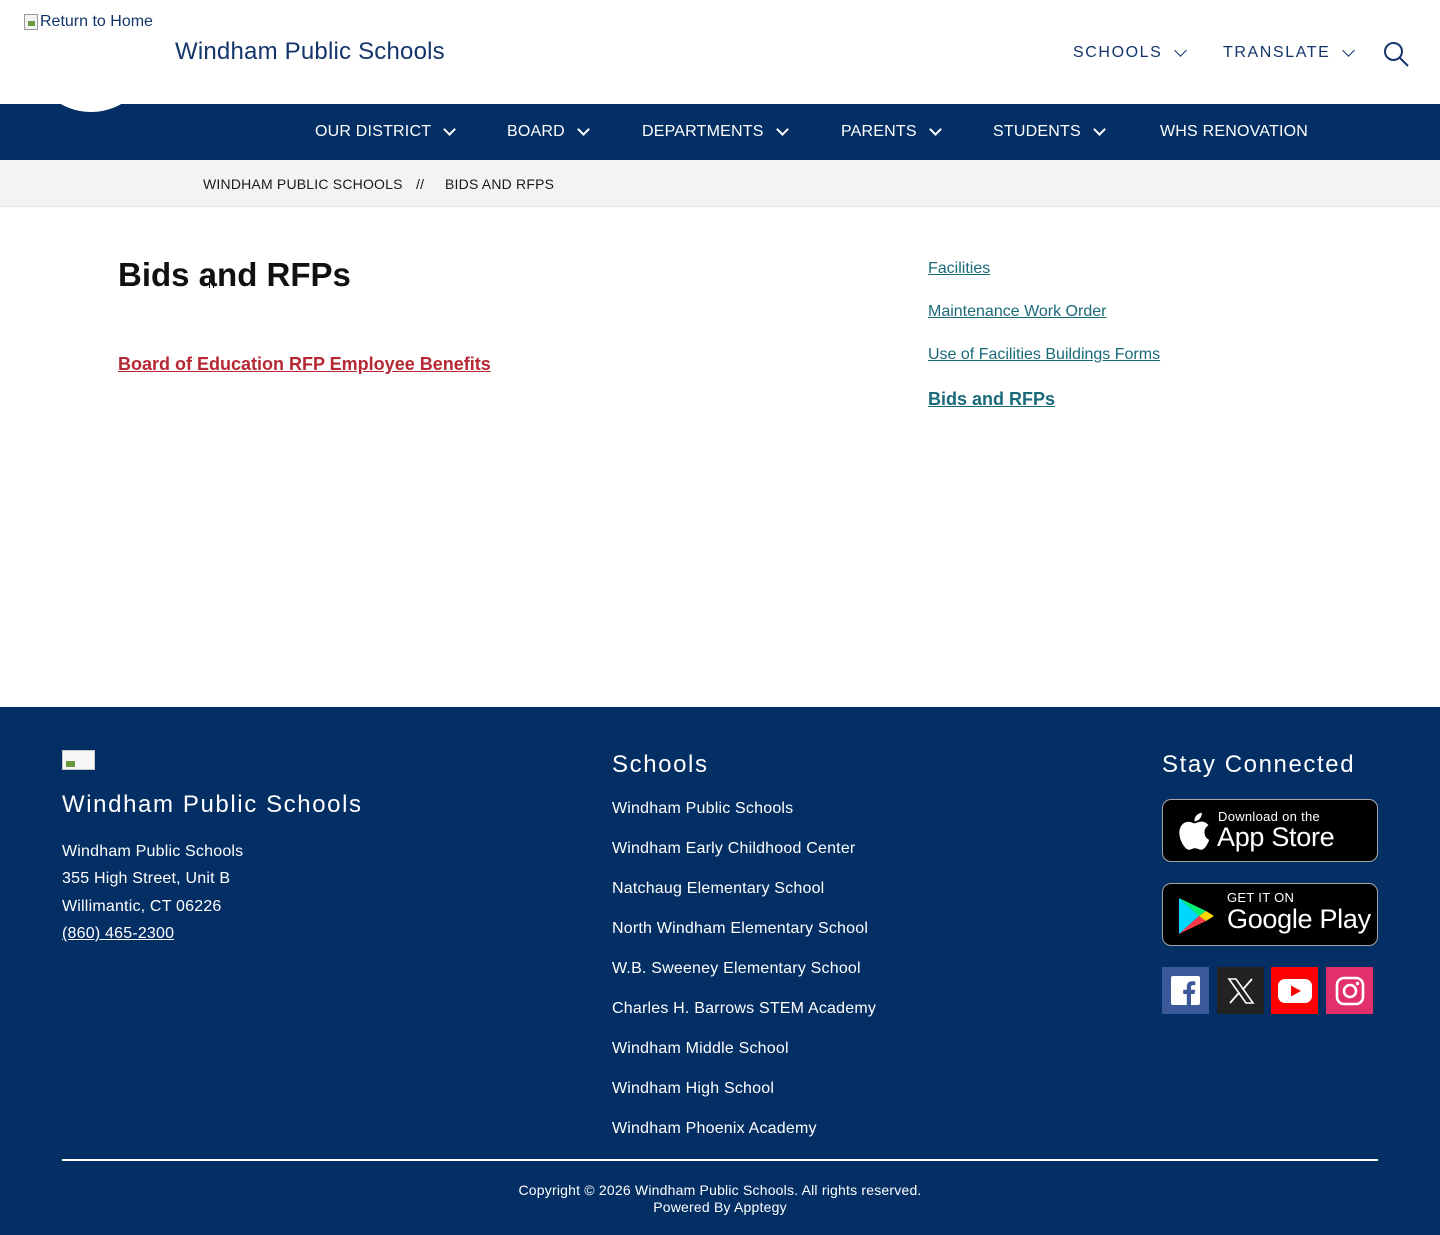 The image size is (1440, 1235). I want to click on footer-logo-image, so click(78, 760).